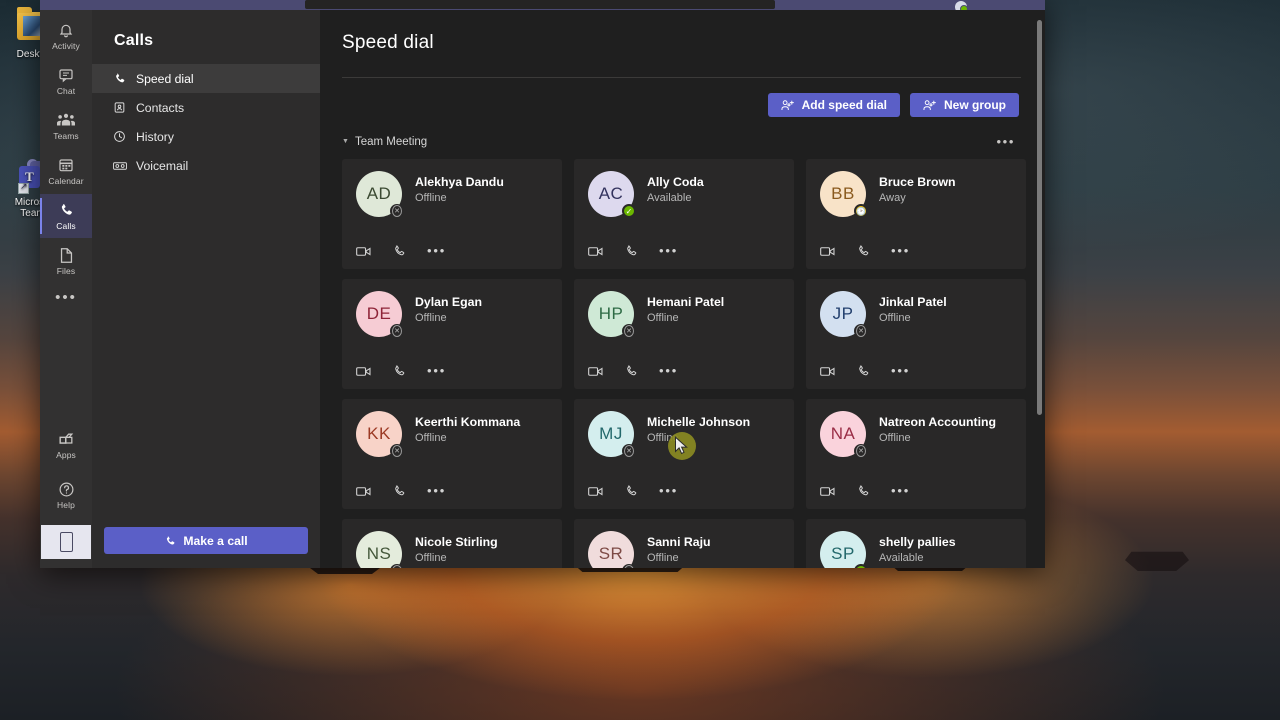 The image size is (1280, 720). What do you see at coordinates (66, 120) in the screenshot?
I see `people-icon` at bounding box center [66, 120].